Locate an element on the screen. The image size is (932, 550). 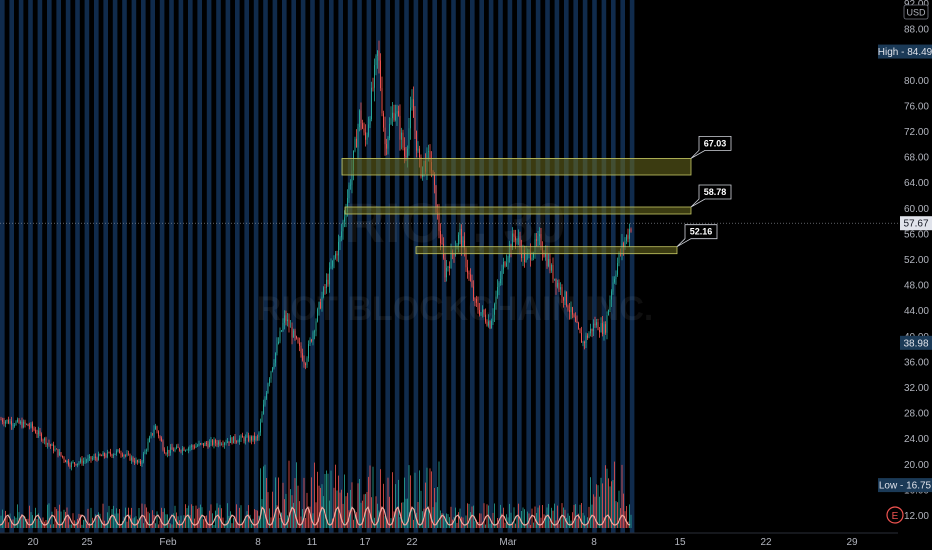
x-tick-label: 15 is located at coordinates (680, 542).